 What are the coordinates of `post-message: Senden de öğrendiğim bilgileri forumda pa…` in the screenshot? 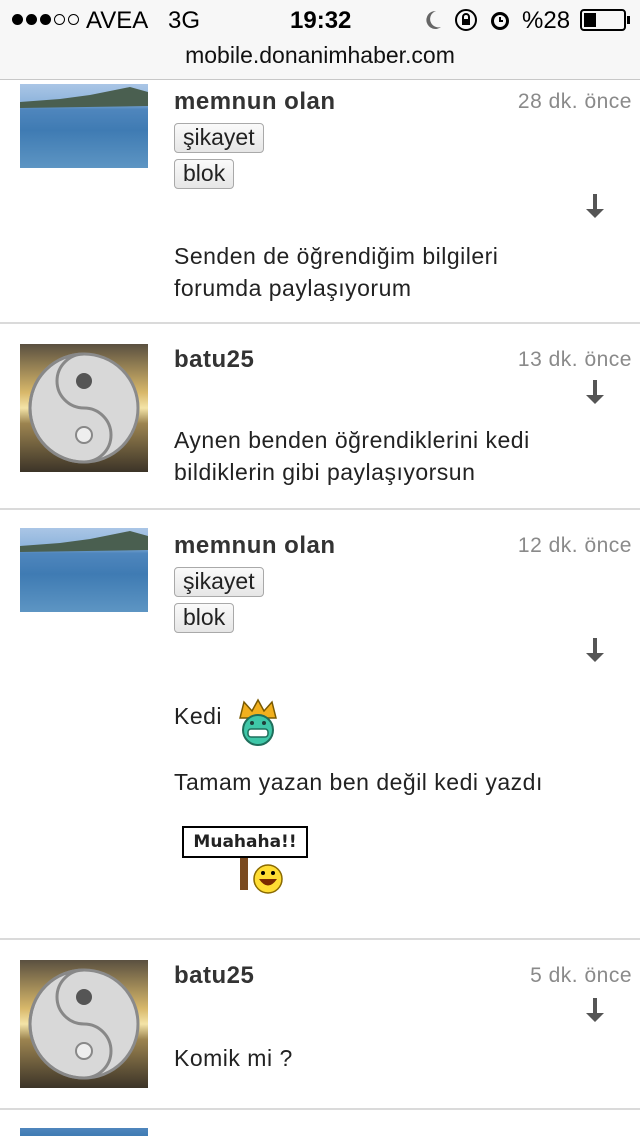 It's located at (336, 272).